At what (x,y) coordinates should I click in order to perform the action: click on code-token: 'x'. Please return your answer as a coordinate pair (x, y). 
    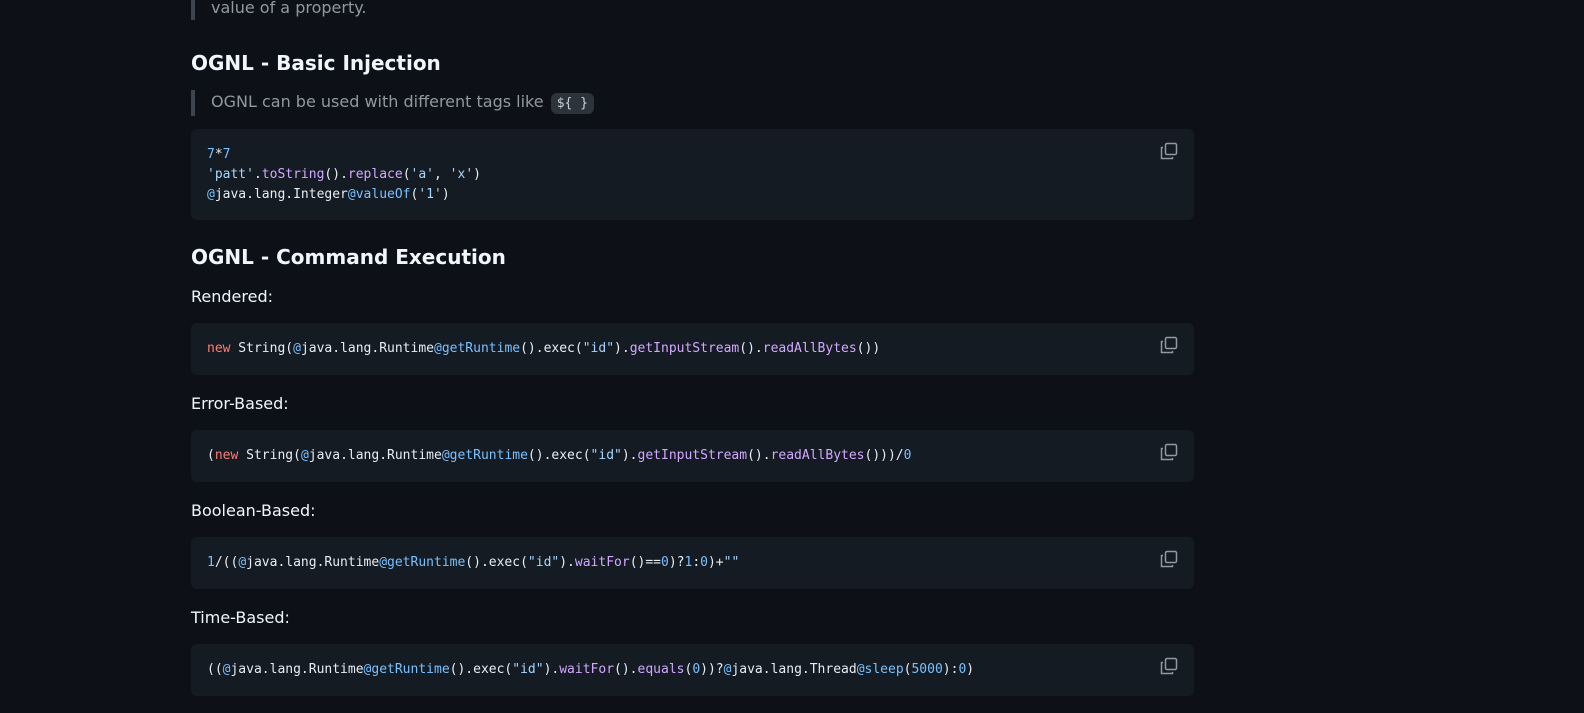
    Looking at the image, I should click on (461, 174).